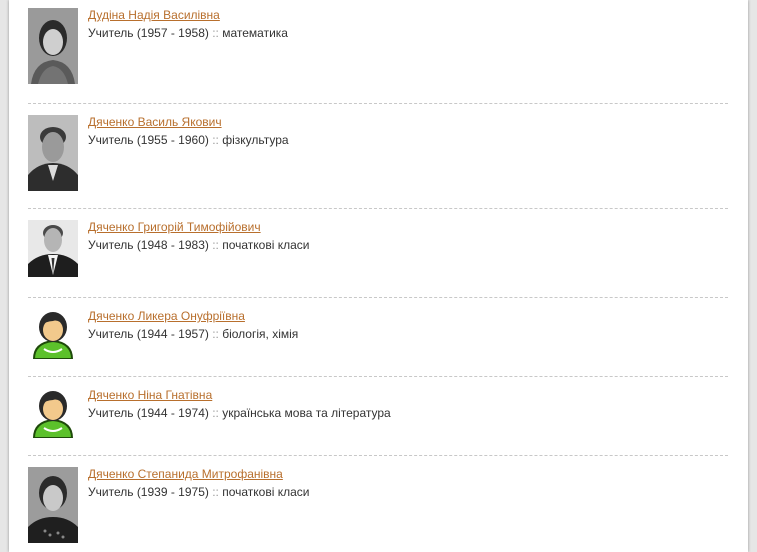 This screenshot has height=552, width=757. I want to click on teacher-years: (1948 - 1983), so click(172, 245).